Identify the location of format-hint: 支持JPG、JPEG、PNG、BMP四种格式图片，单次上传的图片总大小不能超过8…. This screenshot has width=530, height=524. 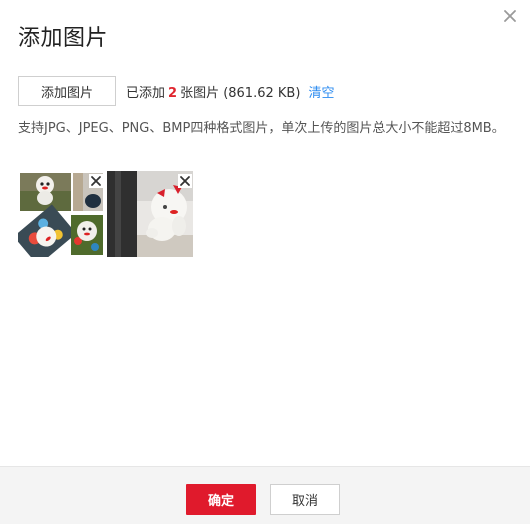
(261, 128).